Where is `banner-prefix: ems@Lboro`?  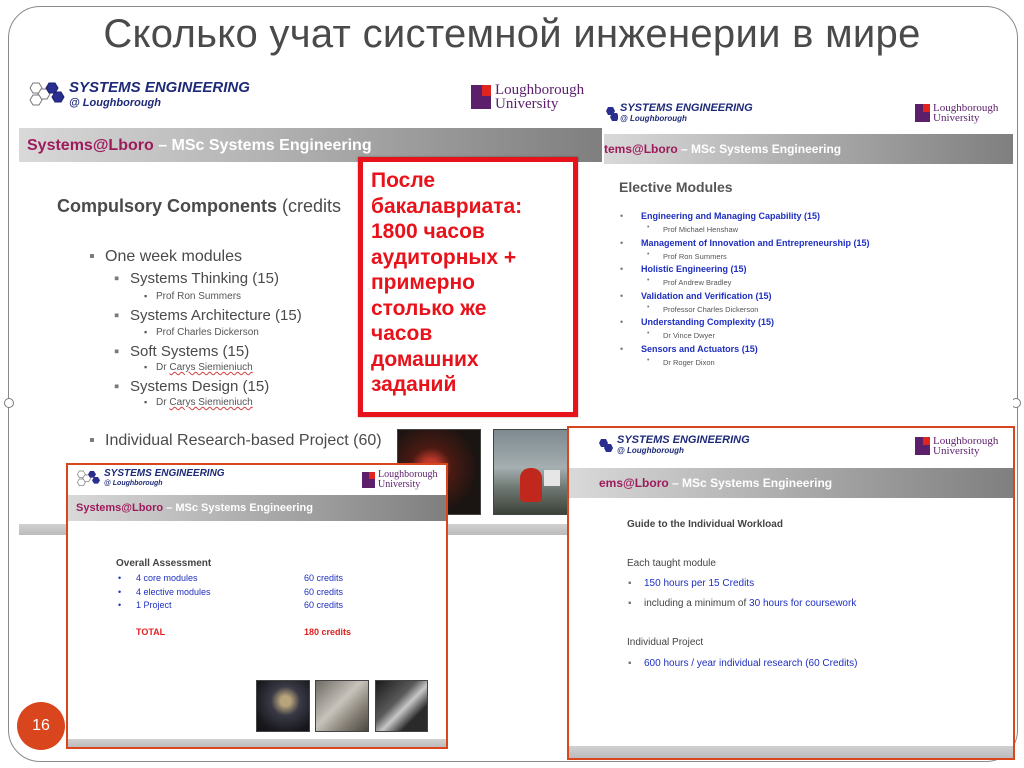 banner-prefix: ems@Lboro is located at coordinates (634, 483).